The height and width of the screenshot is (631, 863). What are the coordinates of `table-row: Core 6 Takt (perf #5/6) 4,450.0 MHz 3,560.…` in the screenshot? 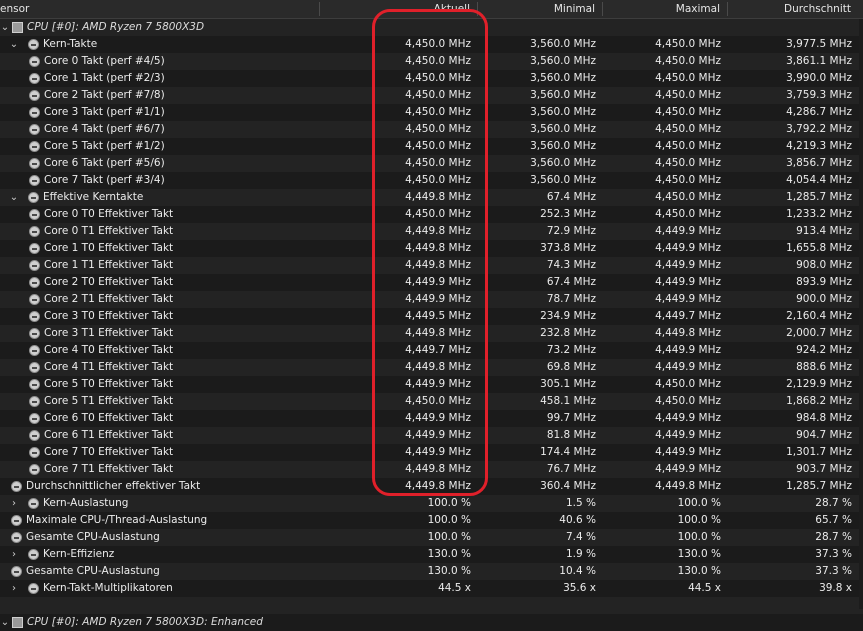 It's located at (431, 163).